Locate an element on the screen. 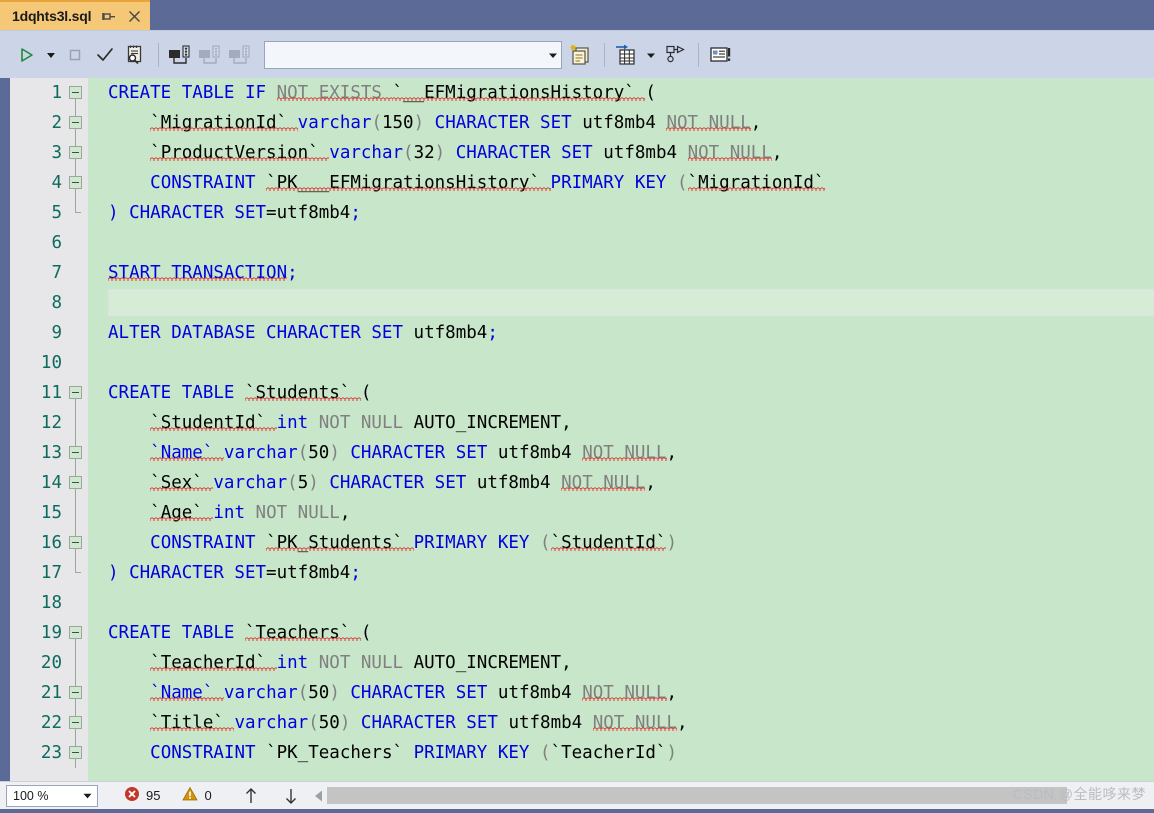 The image size is (1154, 813). query-designer-icon is located at coordinates (135, 55).